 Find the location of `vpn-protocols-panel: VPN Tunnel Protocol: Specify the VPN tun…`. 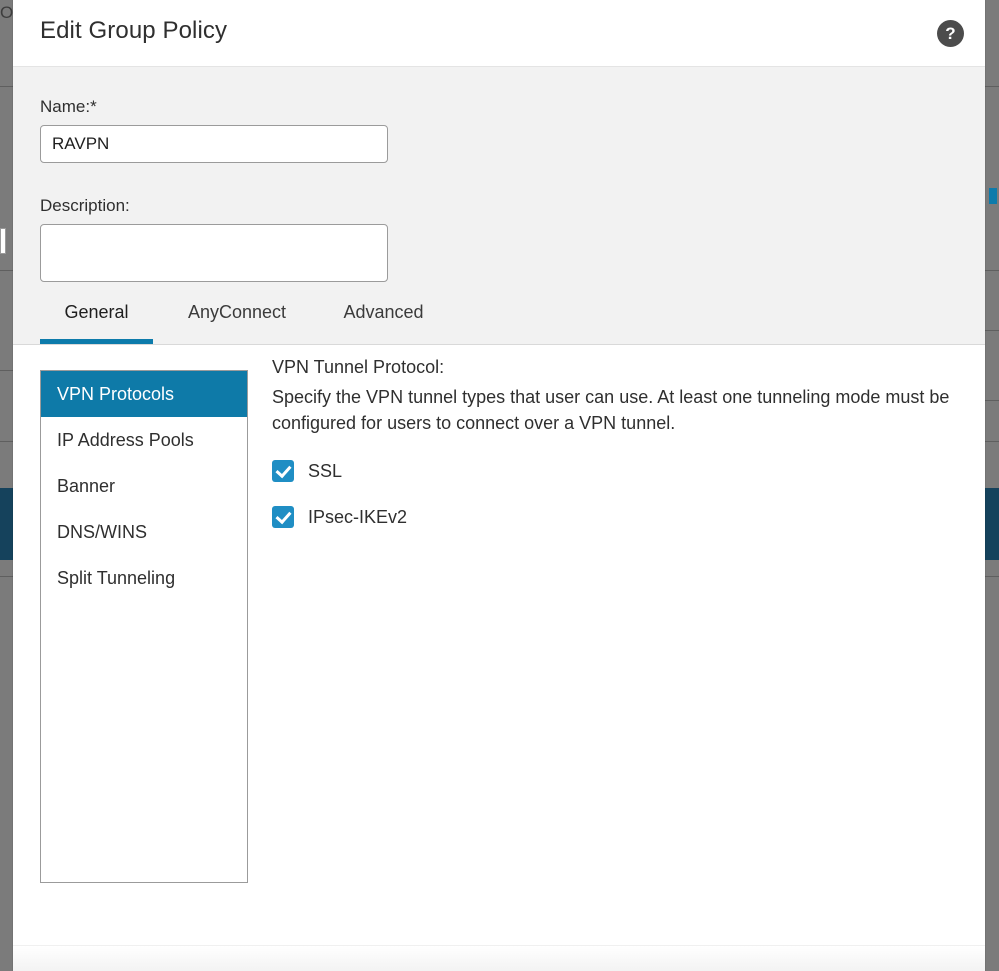

vpn-protocols-panel: VPN Tunnel Protocol: Specify the VPN tun… is located at coordinates (617, 443).